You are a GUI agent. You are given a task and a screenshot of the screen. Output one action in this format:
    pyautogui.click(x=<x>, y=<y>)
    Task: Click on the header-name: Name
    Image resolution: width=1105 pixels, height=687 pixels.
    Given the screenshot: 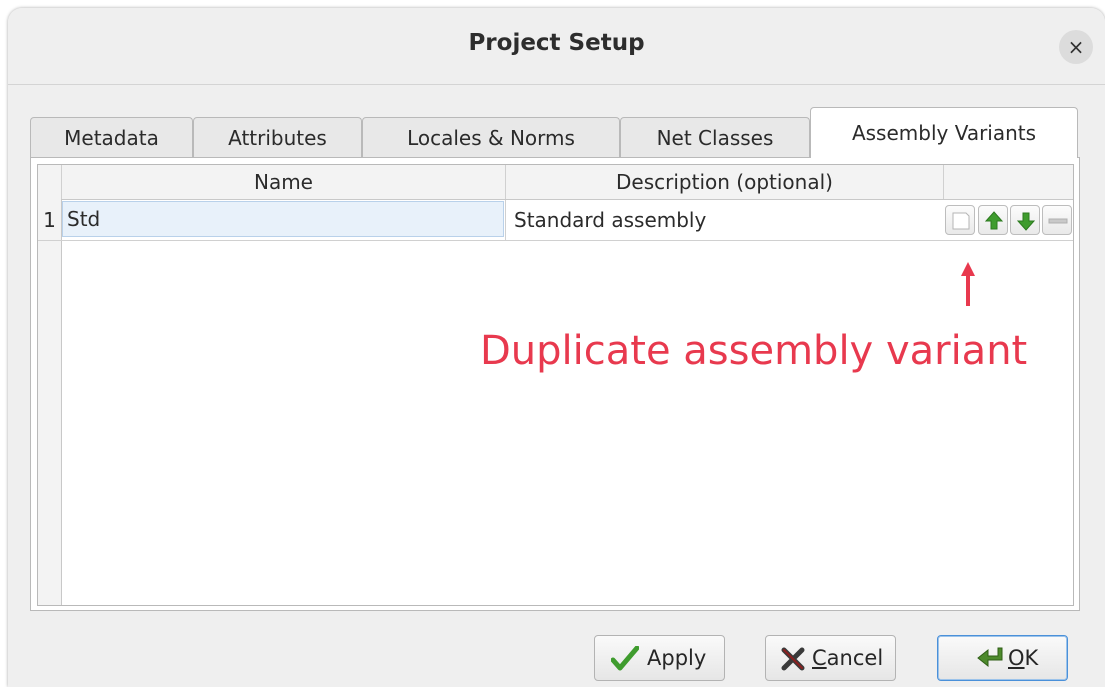 What is the action you would take?
    pyautogui.click(x=284, y=182)
    